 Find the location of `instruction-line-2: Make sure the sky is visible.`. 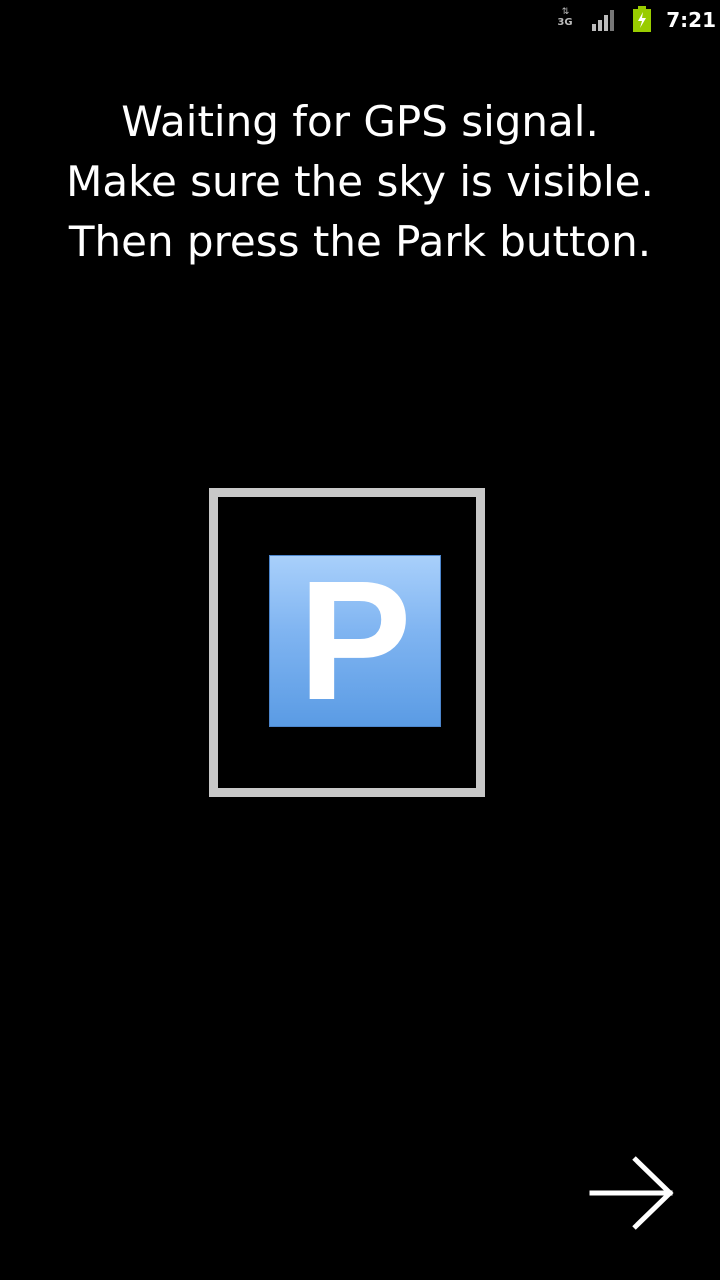

instruction-line-2: Make sure the sky is visible. is located at coordinates (360, 181).